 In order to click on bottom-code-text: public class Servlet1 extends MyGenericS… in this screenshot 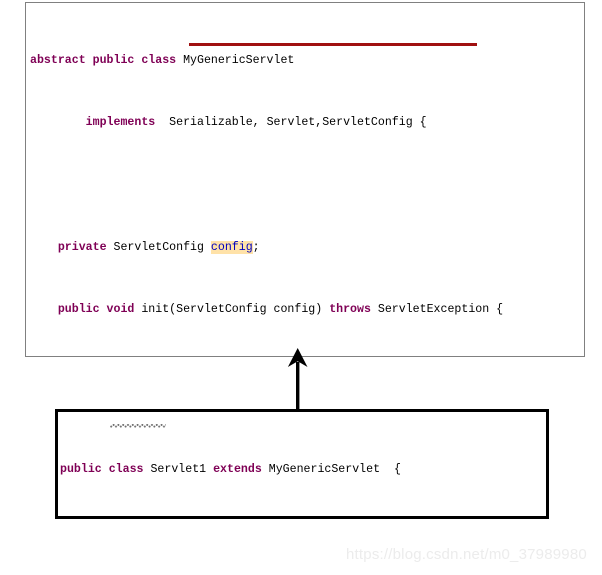, I will do `click(302, 464)`.